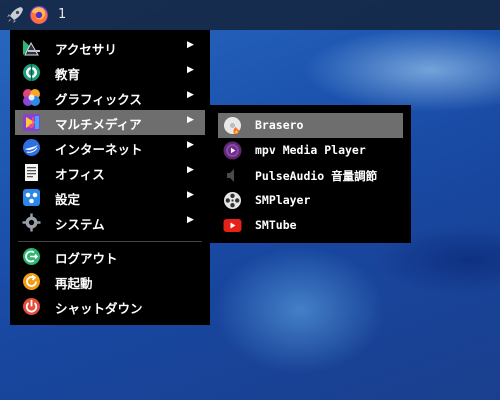 This screenshot has width=500, height=400. I want to click on menu-item-shutdown: シャットダウン, so click(110, 306).